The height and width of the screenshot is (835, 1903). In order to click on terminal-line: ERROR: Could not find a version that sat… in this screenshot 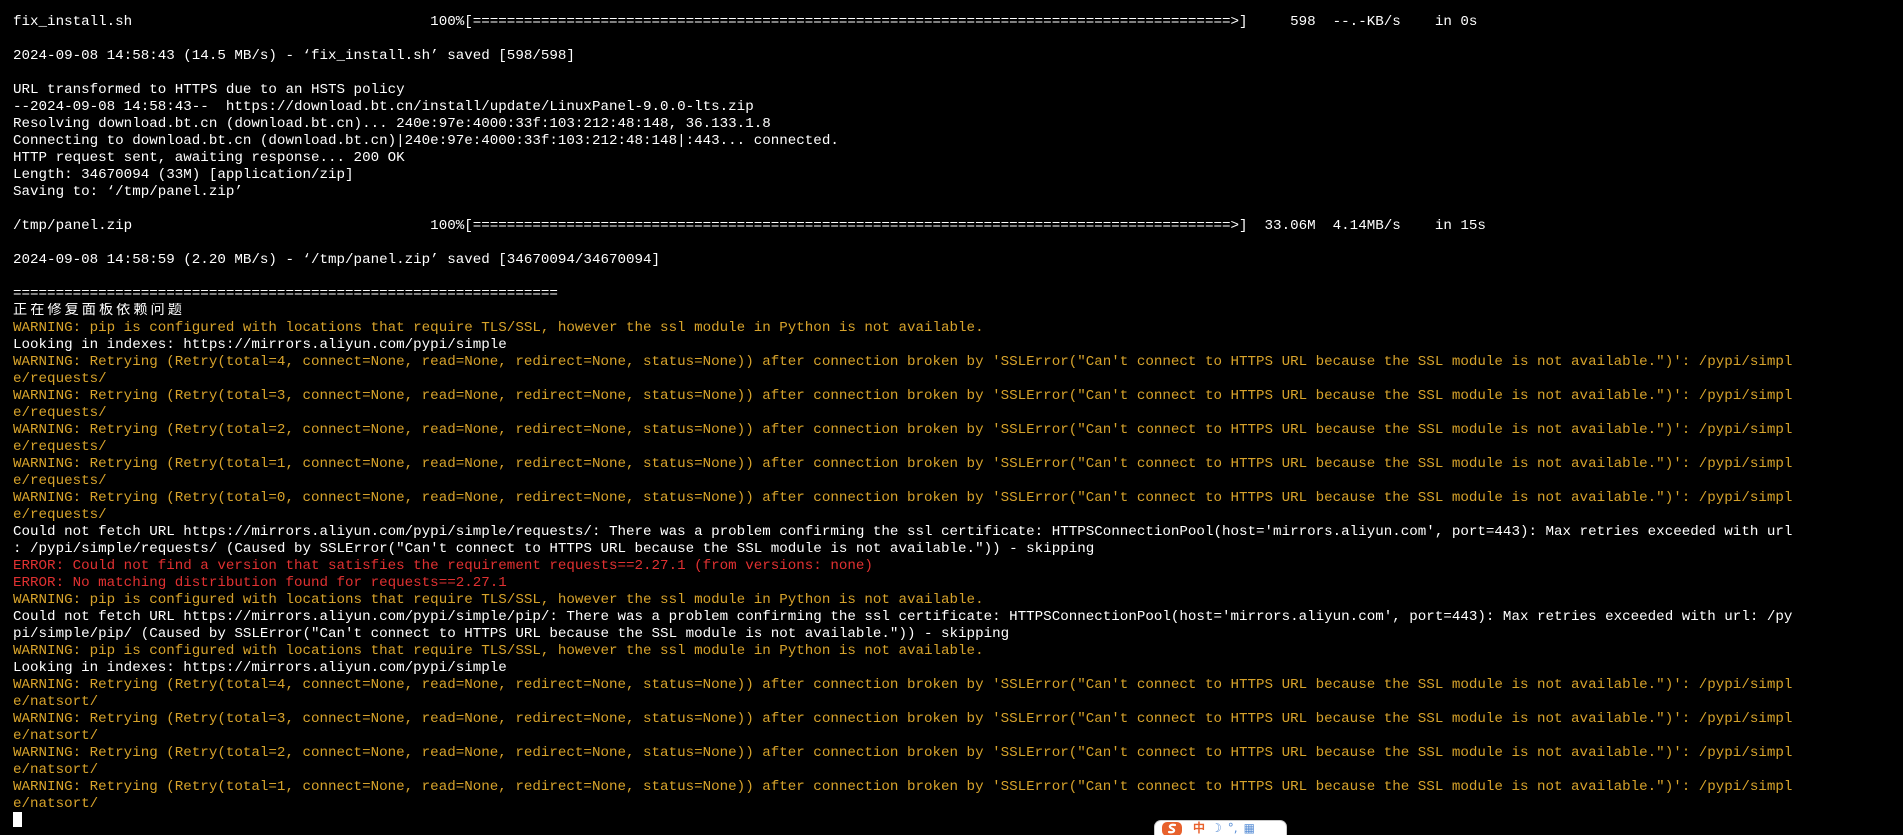, I will do `click(443, 566)`.